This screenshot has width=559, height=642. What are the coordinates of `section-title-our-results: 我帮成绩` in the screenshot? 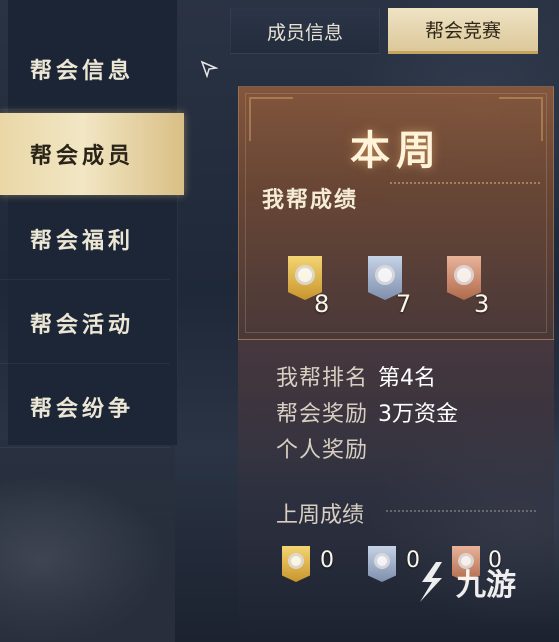 It's located at (310, 200).